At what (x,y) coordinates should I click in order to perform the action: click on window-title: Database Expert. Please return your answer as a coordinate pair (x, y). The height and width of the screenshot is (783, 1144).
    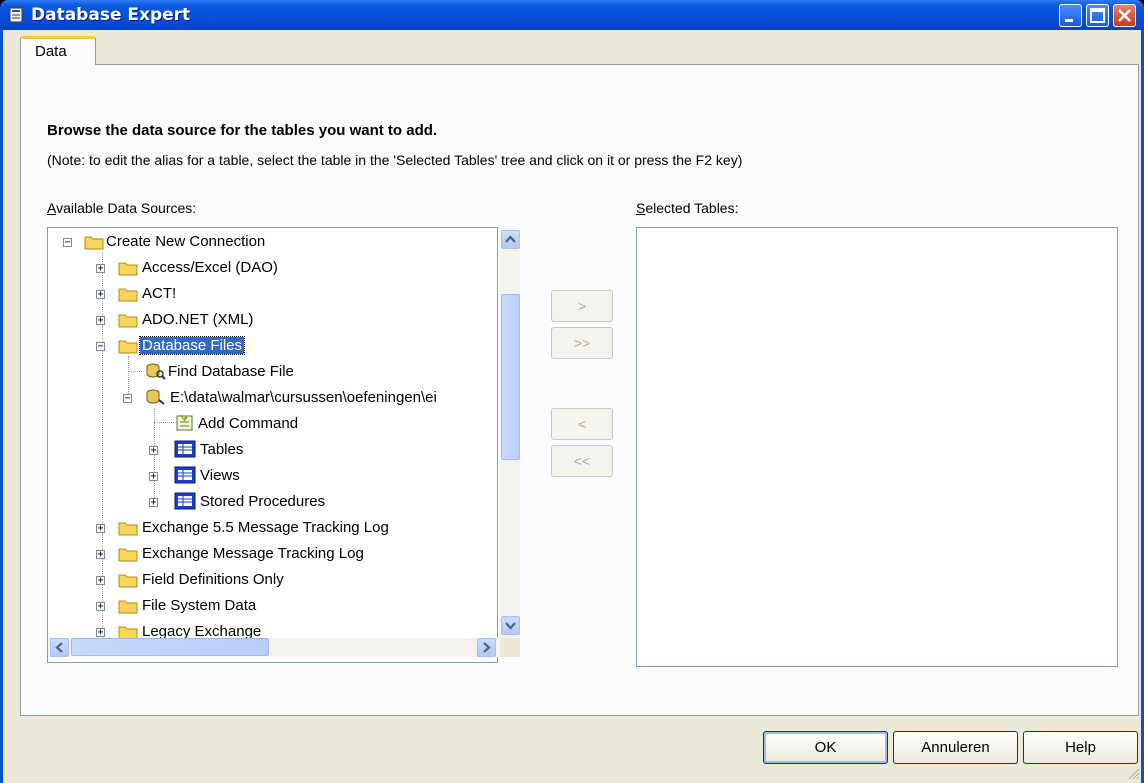
    Looking at the image, I should click on (111, 15).